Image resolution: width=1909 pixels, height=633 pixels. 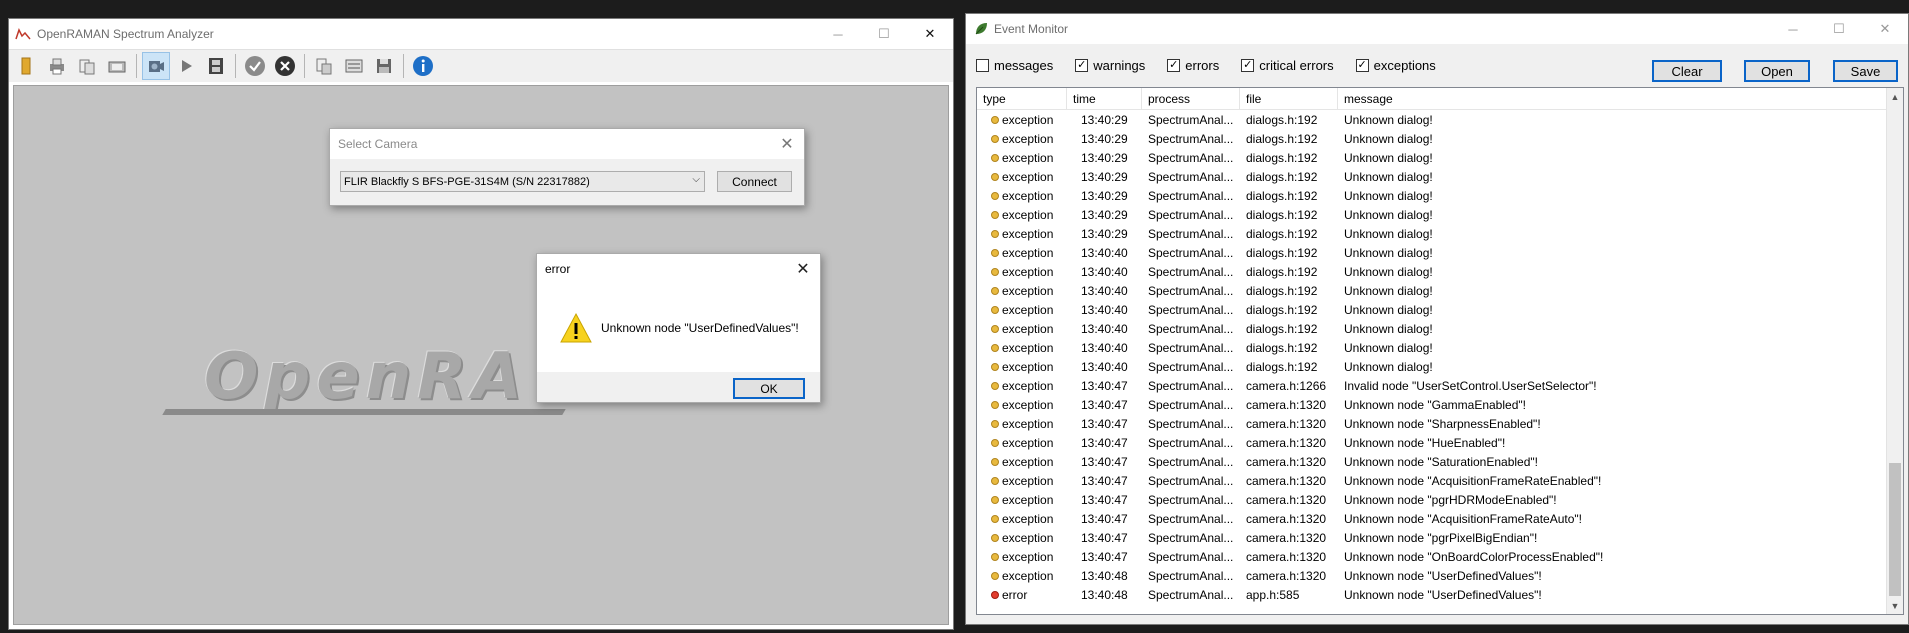 I want to click on snapshot-button, so click(x=117, y=66).